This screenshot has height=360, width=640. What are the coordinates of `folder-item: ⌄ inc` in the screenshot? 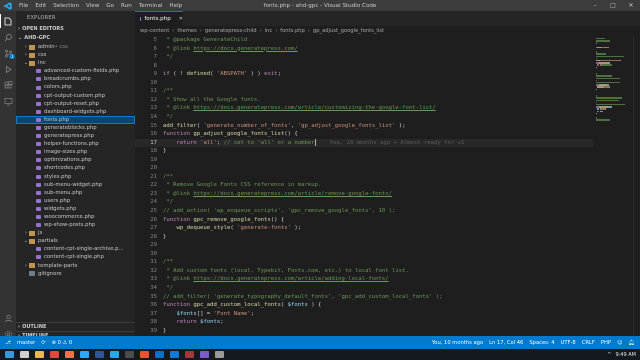 It's located at (75, 63).